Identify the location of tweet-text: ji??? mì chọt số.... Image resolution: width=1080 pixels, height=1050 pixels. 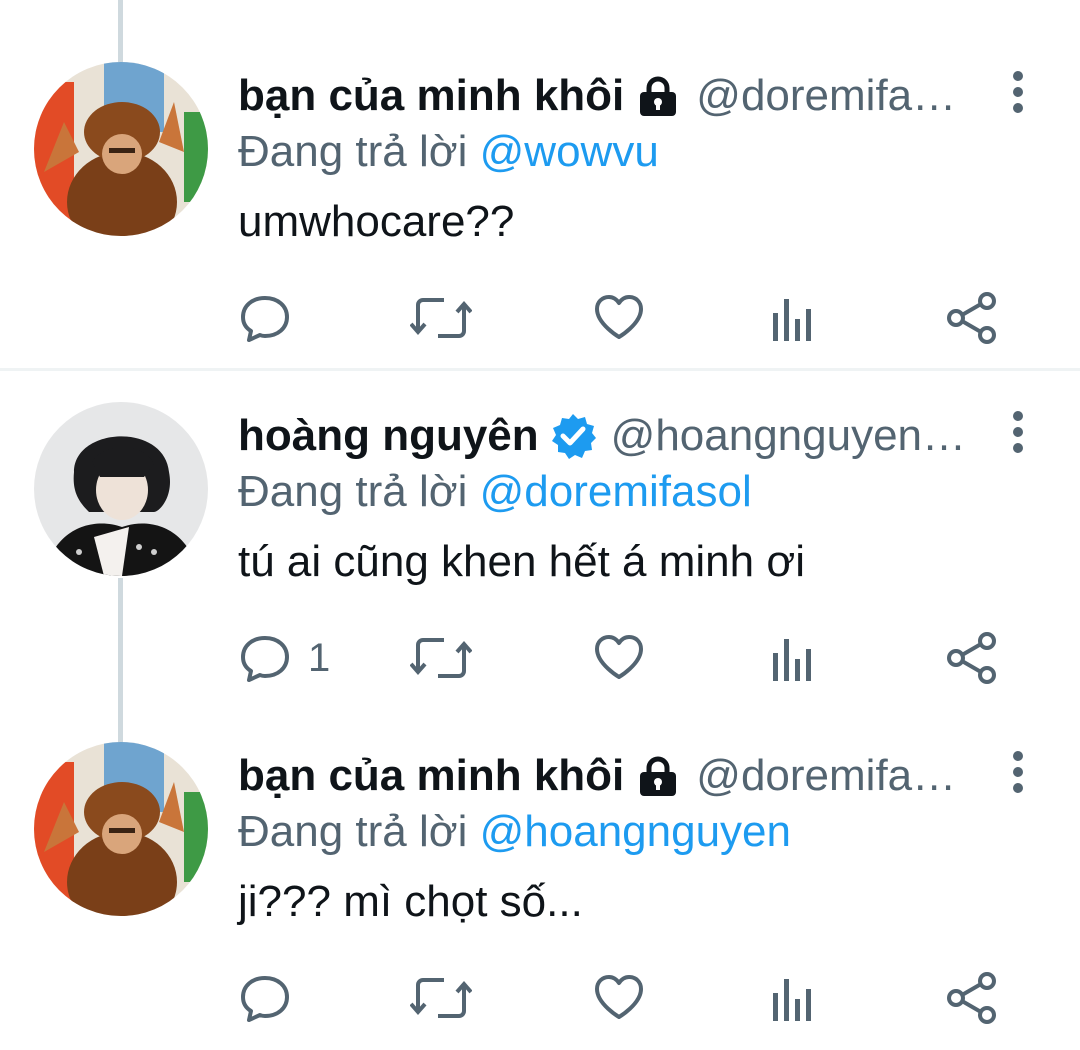
(410, 901).